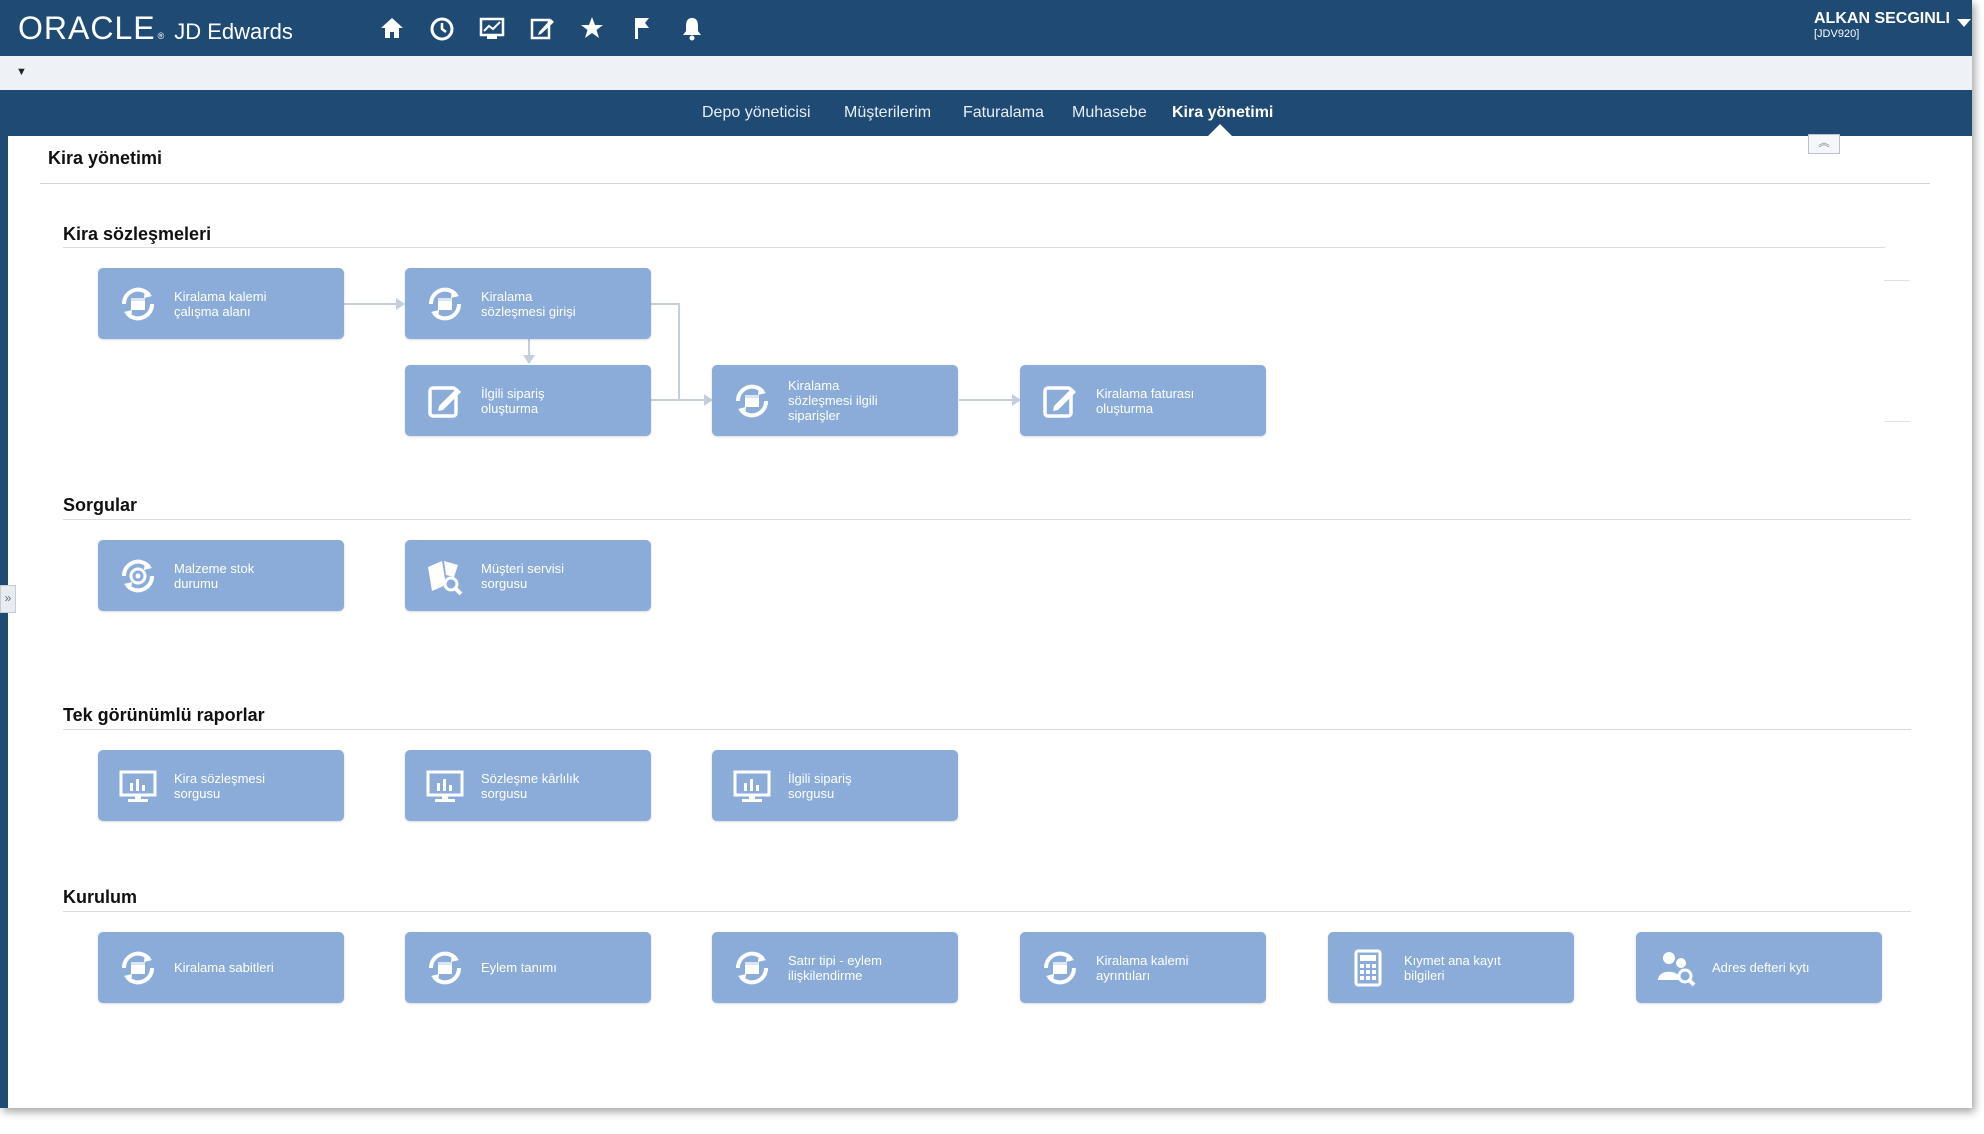 Image resolution: width=1984 pixels, height=1134 pixels. I want to click on tile-label: Kiralama sözleşmesi ilgili siparişler, so click(833, 400).